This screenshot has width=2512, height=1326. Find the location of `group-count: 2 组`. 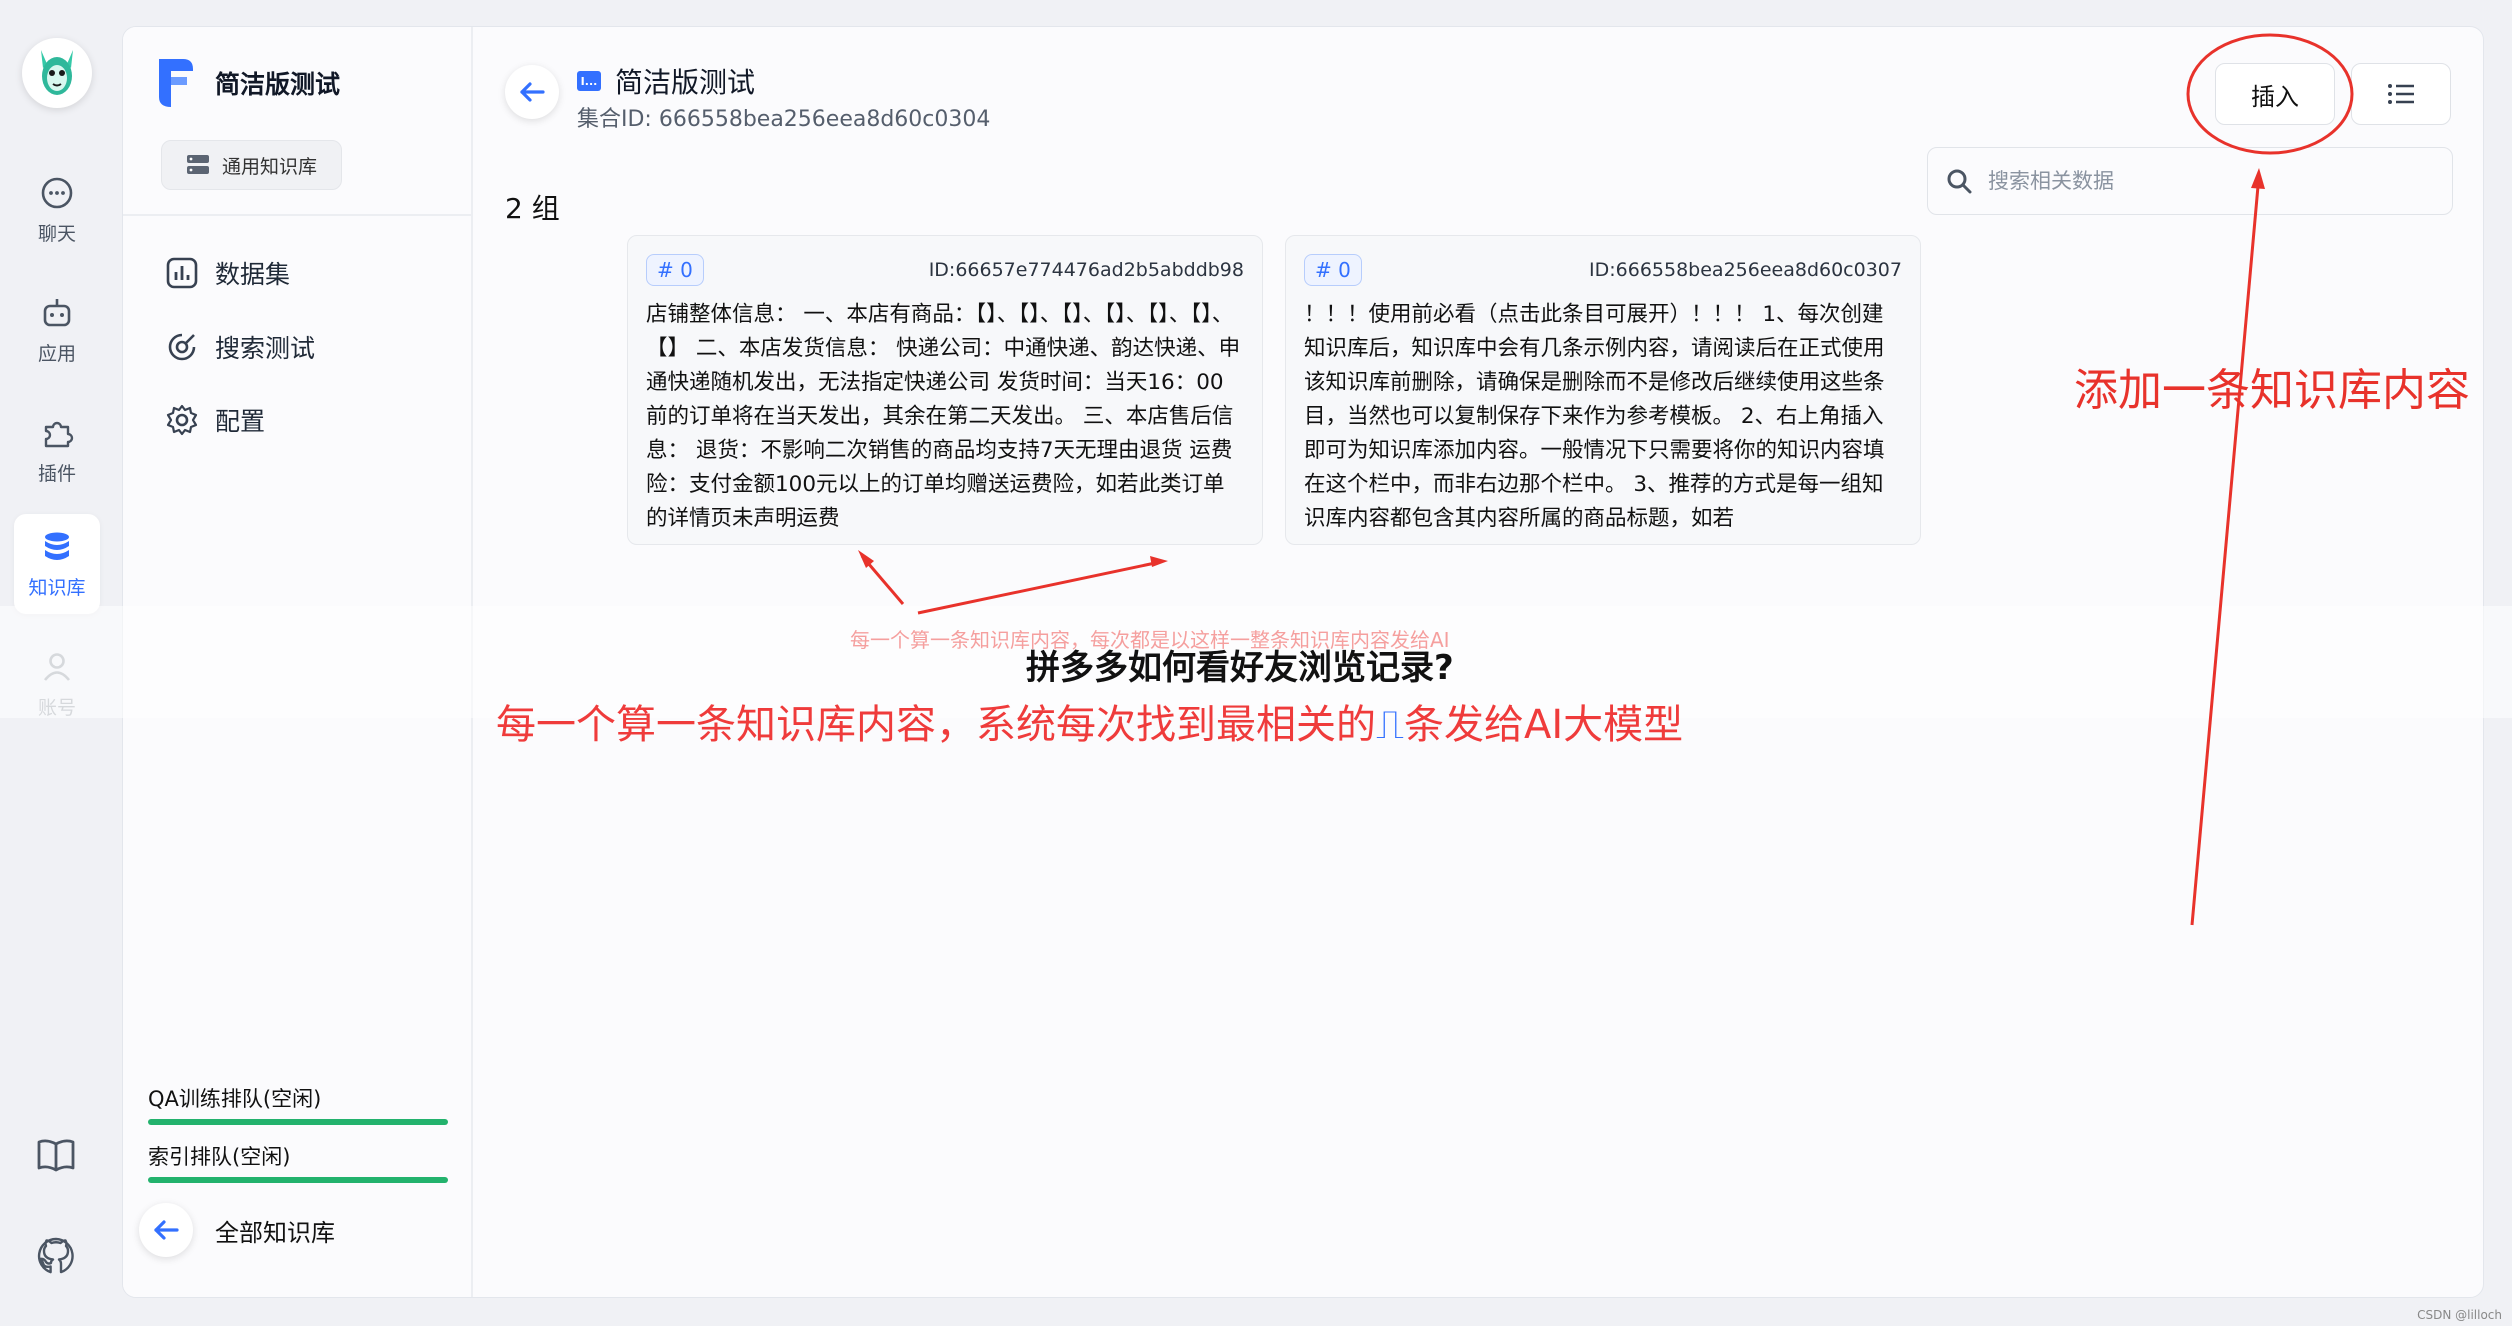

group-count: 2 组 is located at coordinates (532, 208).